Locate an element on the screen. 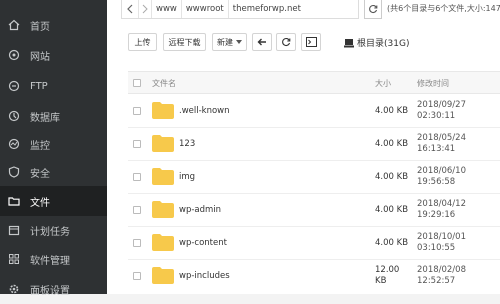  file-name-link: wp-includes is located at coordinates (204, 276).